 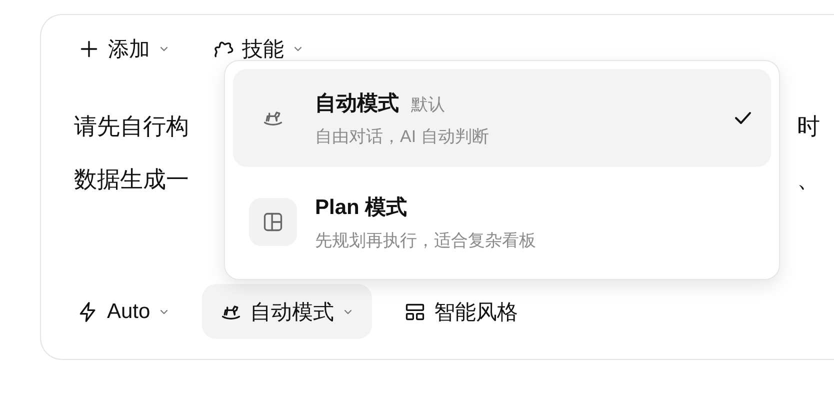 I want to click on toolbar-button: Auto, so click(x=123, y=311).